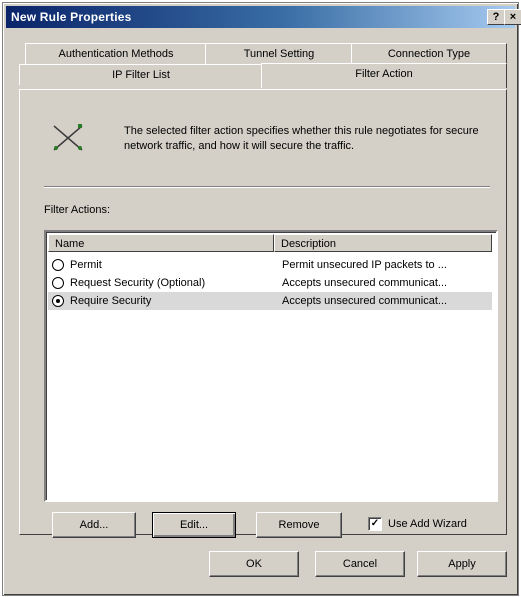 This screenshot has width=521, height=597. What do you see at coordinates (138, 283) in the screenshot?
I see `item-name: Request Security (Optional)` at bounding box center [138, 283].